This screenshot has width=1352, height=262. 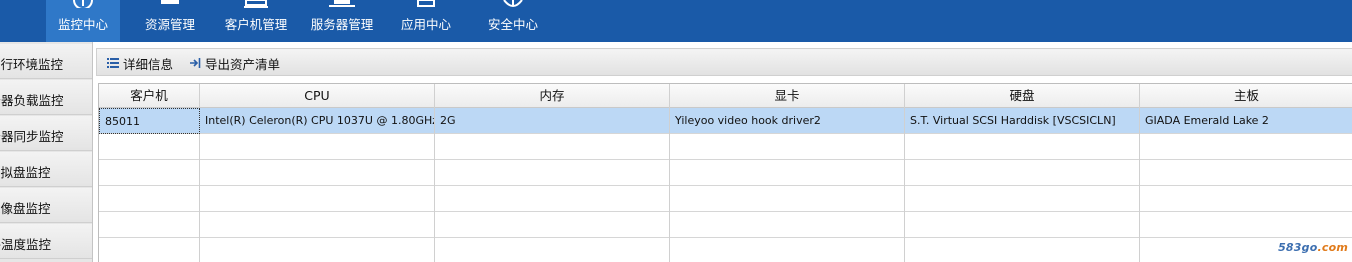 I want to click on cell-cpu: Intel(R) Celeron(R) CPU 1037U @ 1.80GHz, so click(x=317, y=121).